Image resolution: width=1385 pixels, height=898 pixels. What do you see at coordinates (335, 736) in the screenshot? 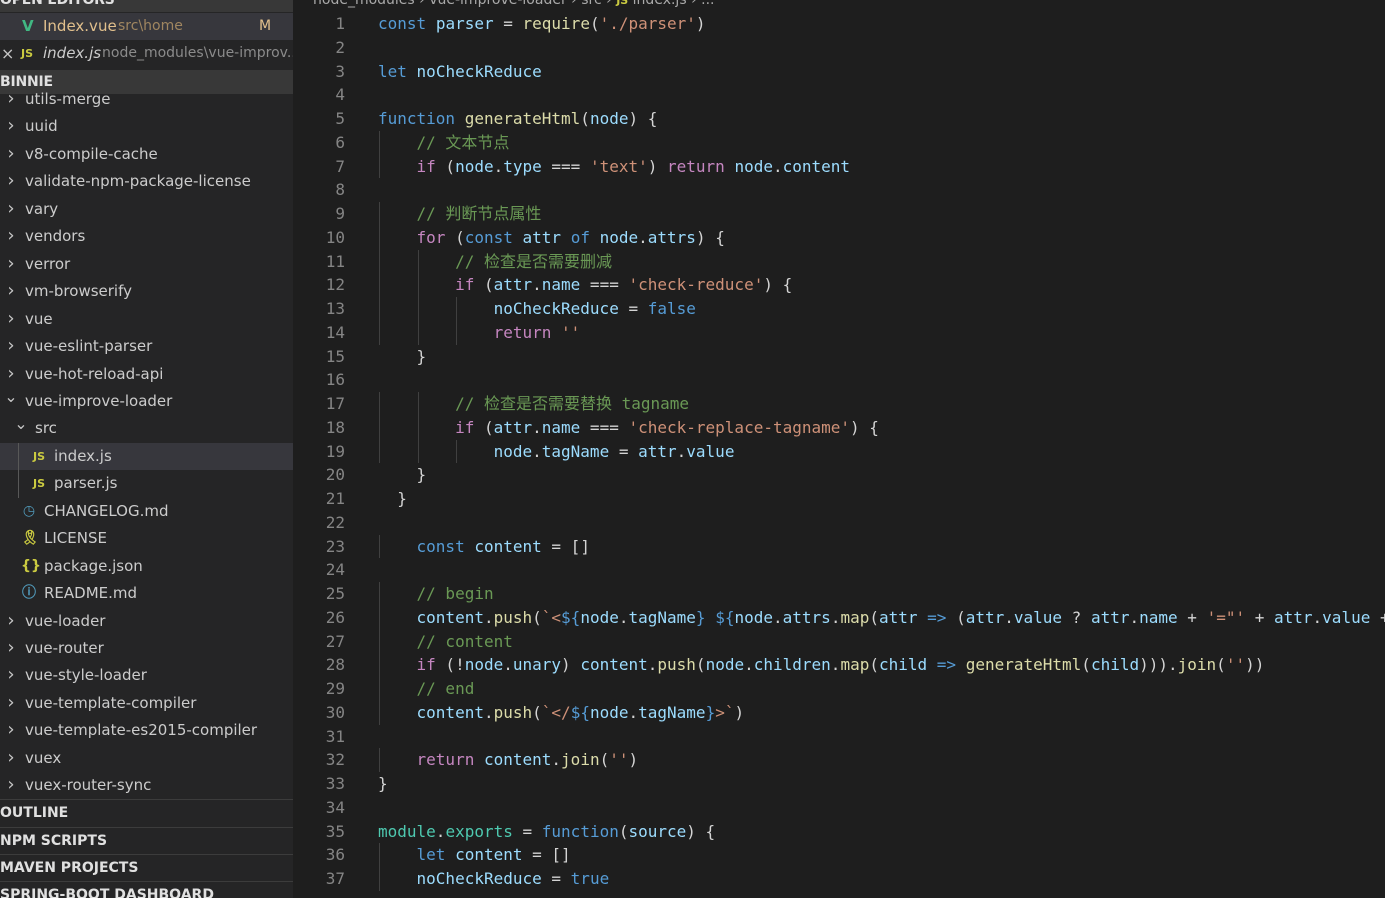
I see `line-number: 31` at bounding box center [335, 736].